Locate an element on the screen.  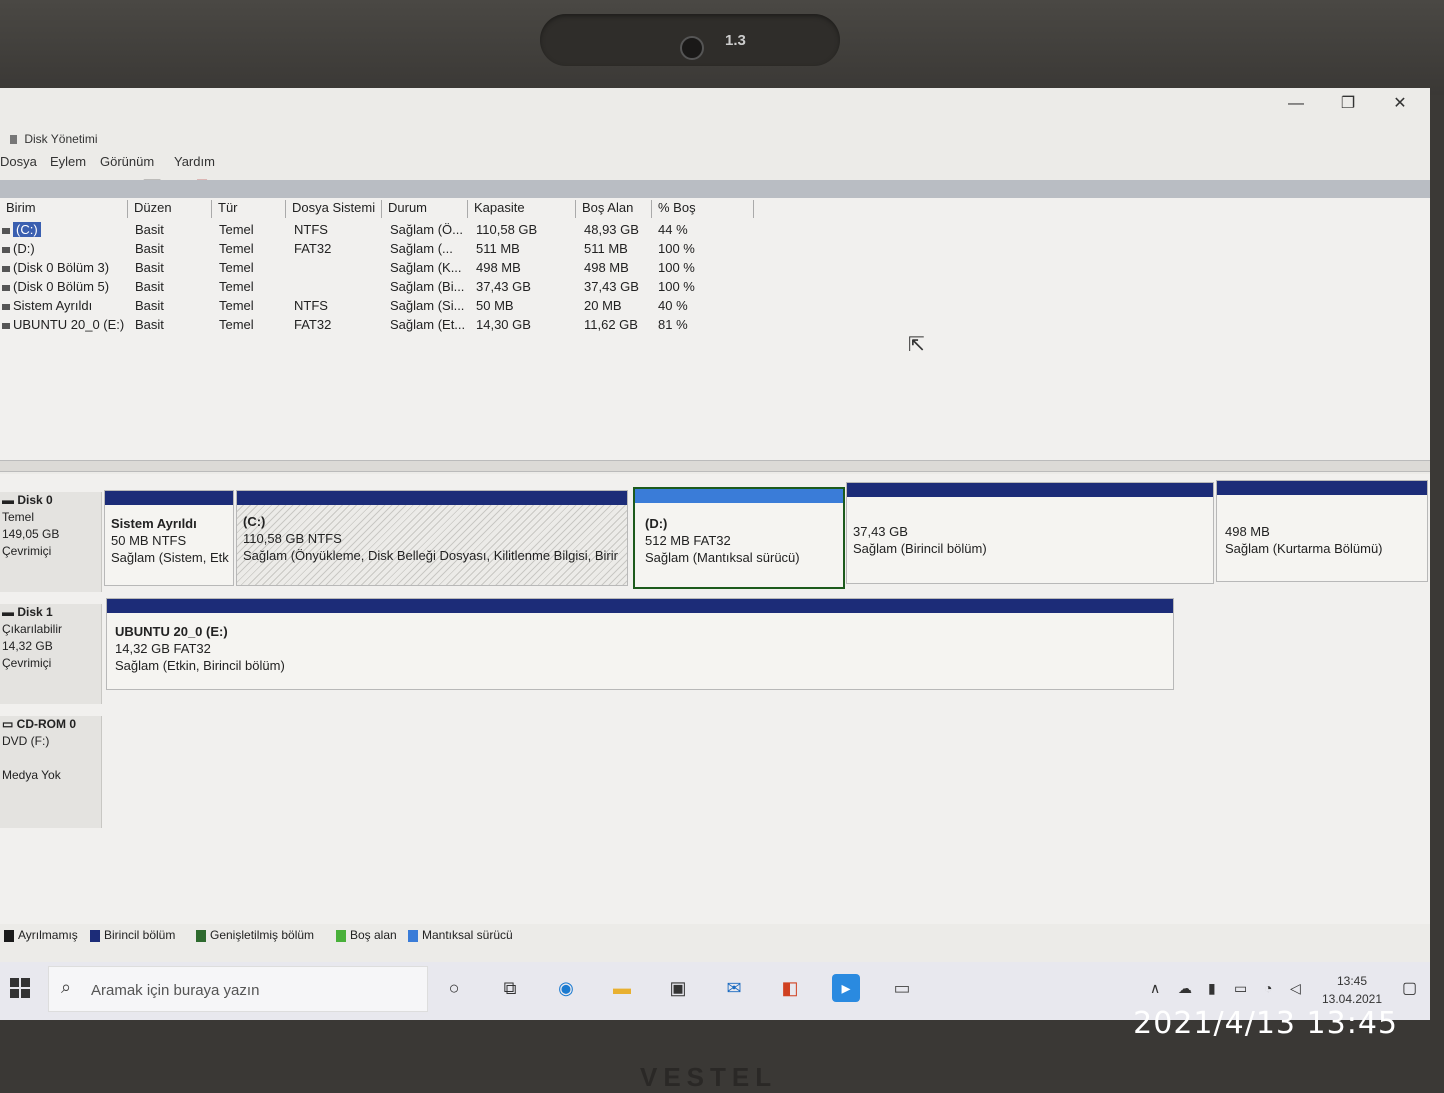
menu-dosya: Dosya is located at coordinates (18, 161).